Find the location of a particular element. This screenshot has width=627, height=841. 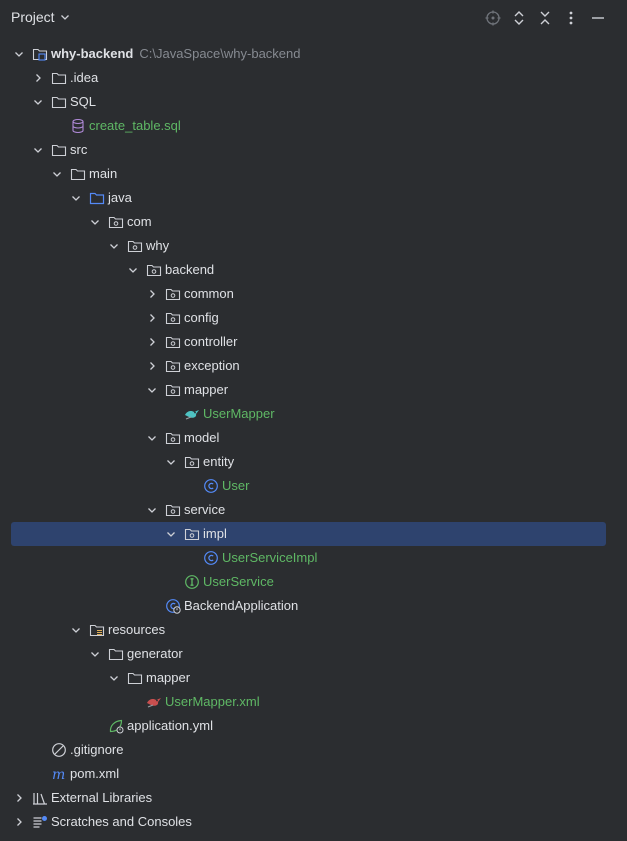

module-folder-icon is located at coordinates (40, 54).